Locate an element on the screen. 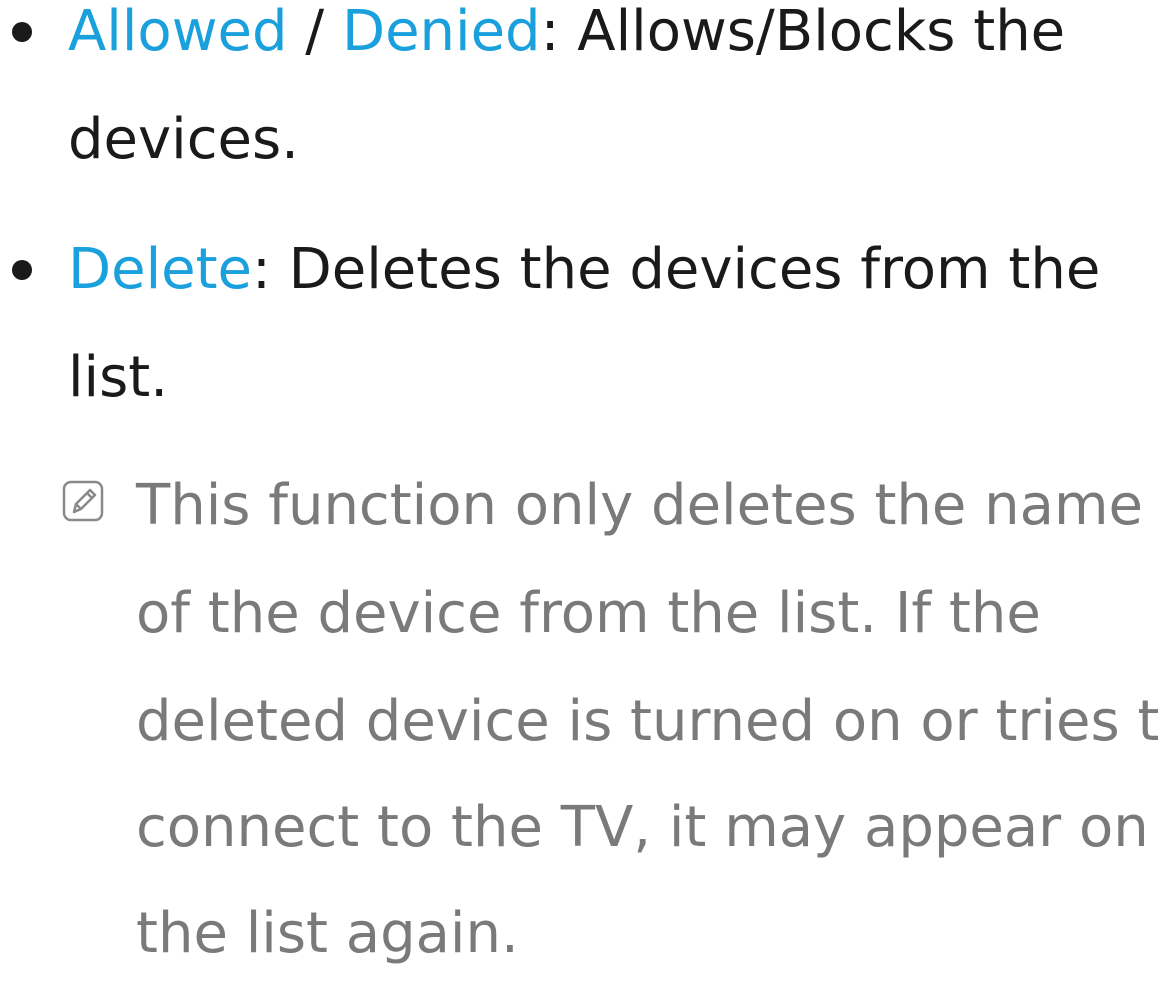 The image size is (1158, 988). keyword-denied: Denied is located at coordinates (441, 32).